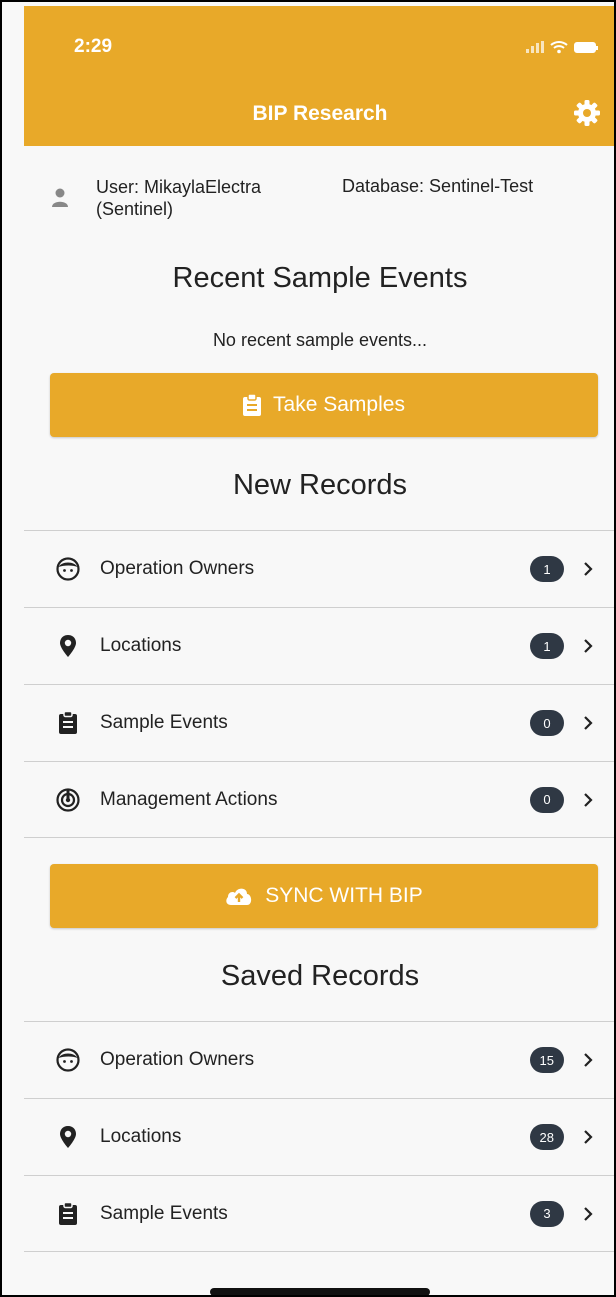 The image size is (616, 1297). I want to click on status-time: 2:29, so click(93, 46).